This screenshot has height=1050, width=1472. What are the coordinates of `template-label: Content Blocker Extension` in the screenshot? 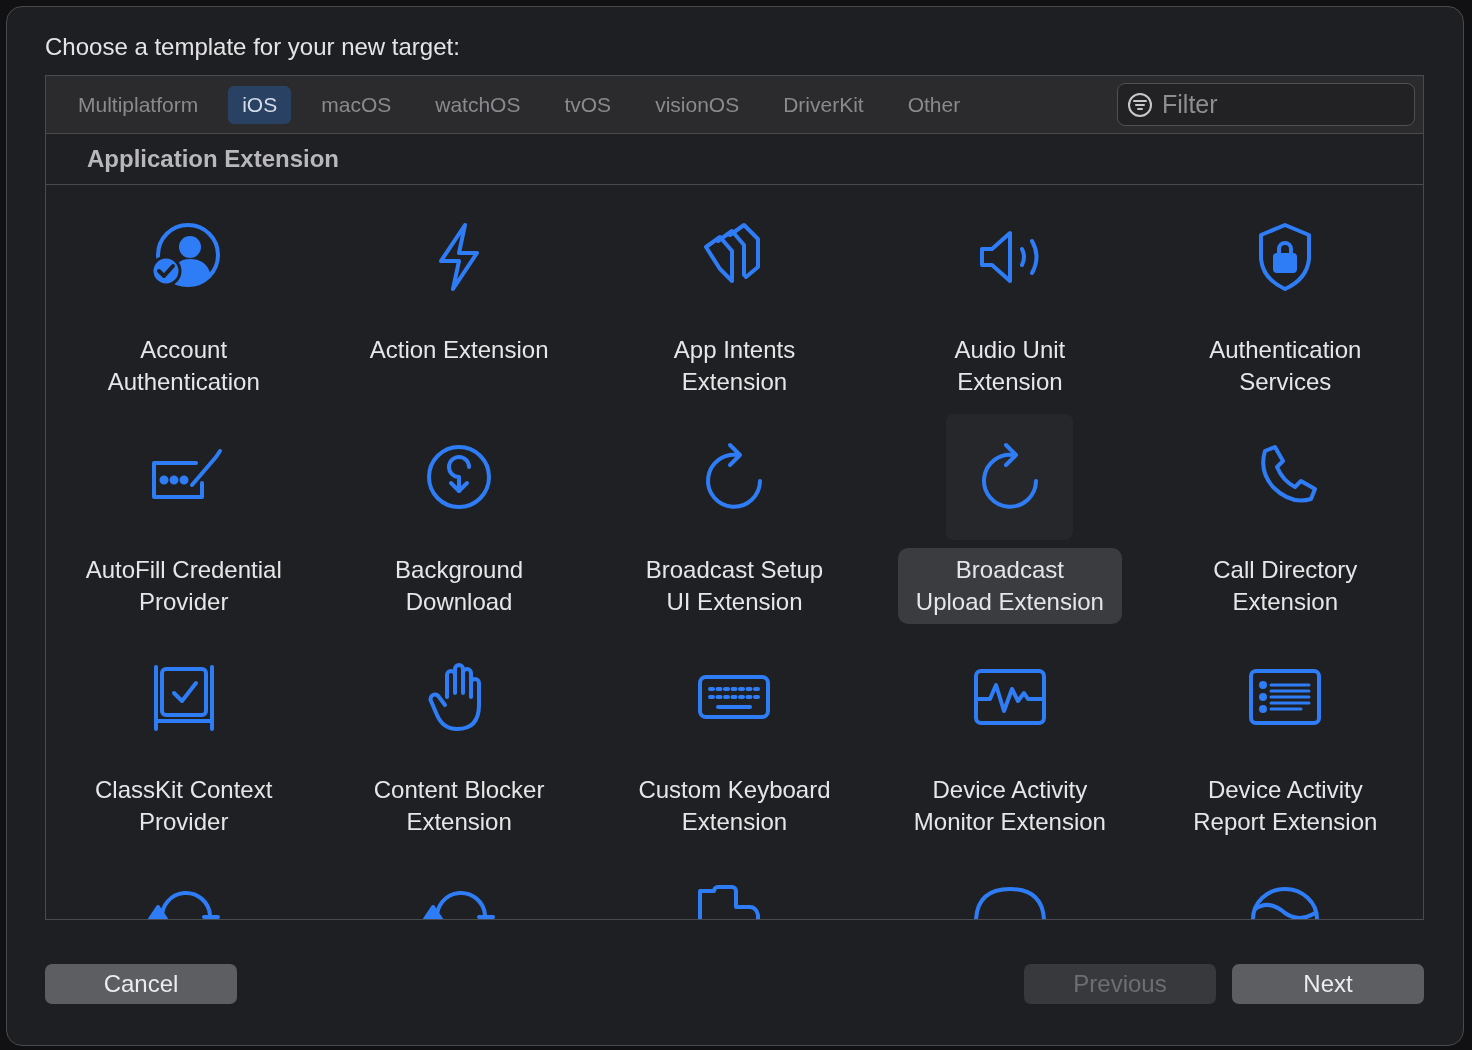 It's located at (459, 806).